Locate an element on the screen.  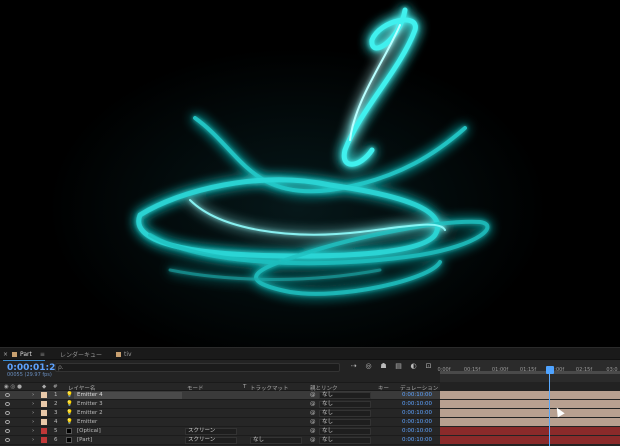
track-matte-dropdown: なし is located at coordinates (276, 440).